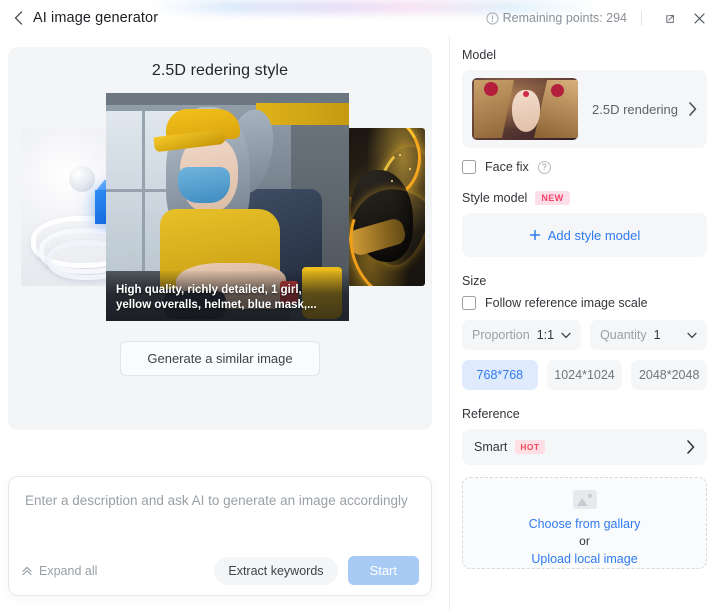  Describe the element at coordinates (491, 89) in the screenshot. I see `thumb-ornament-left` at that location.